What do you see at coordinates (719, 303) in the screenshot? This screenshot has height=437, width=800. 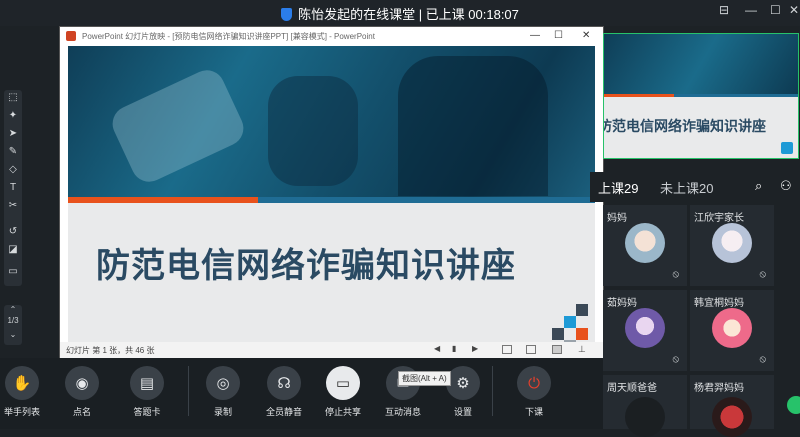 I see `student-name: 韩宜桐妈妈` at bounding box center [719, 303].